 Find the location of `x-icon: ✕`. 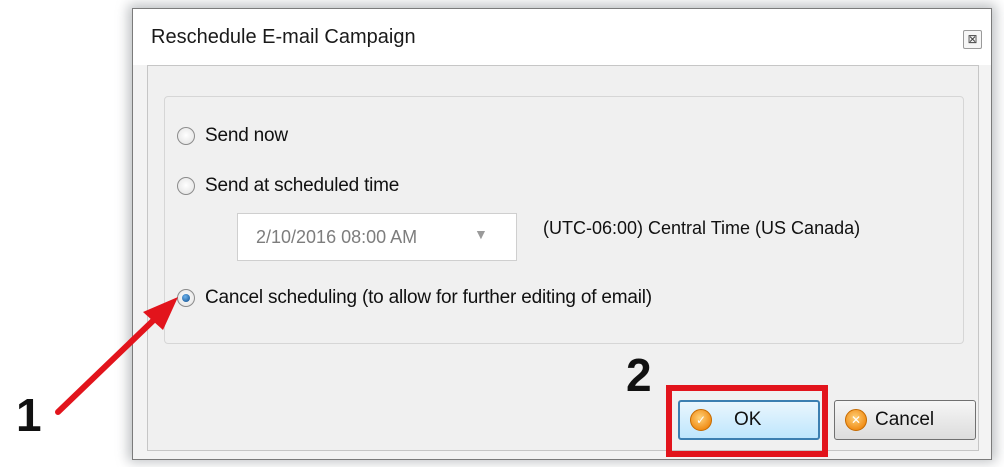

x-icon: ✕ is located at coordinates (856, 420).